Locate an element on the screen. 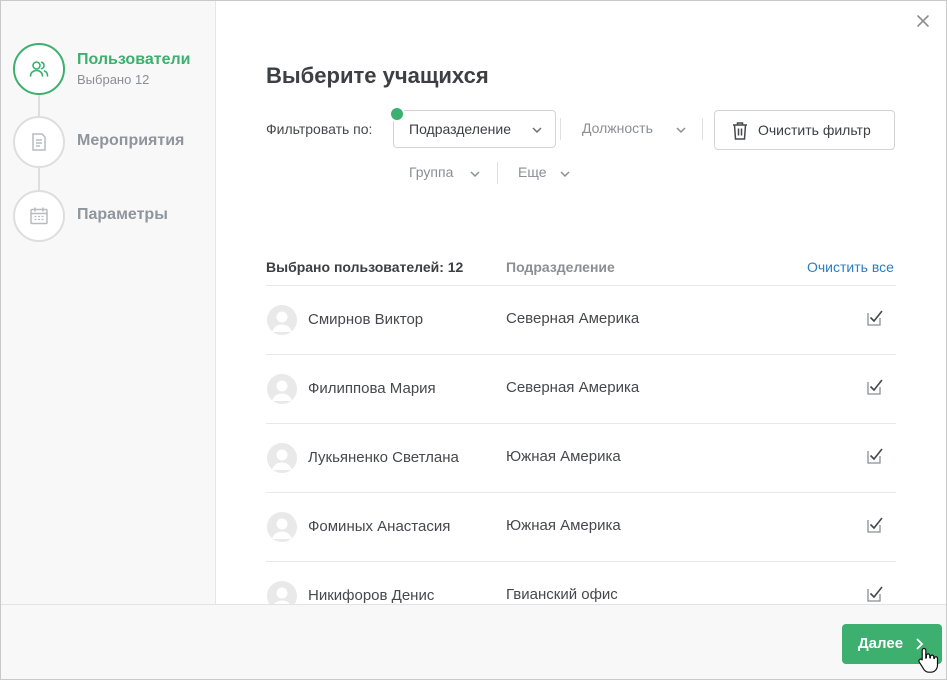  step-users-subtitle: Выбрано 12 is located at coordinates (113, 79).